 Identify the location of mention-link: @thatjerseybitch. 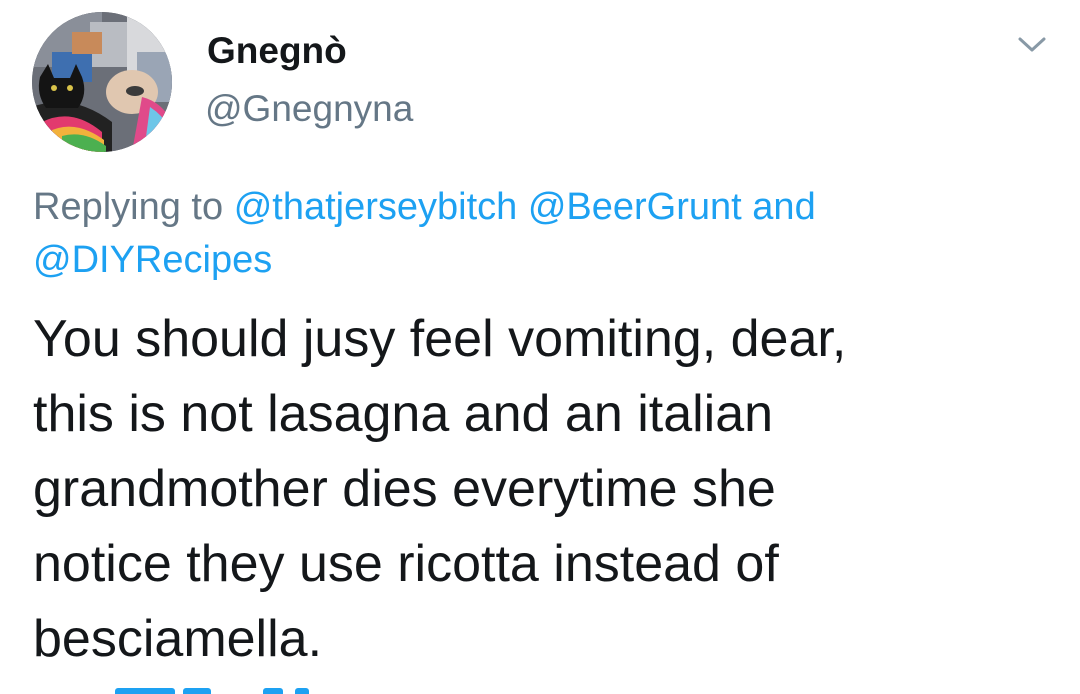
(376, 207).